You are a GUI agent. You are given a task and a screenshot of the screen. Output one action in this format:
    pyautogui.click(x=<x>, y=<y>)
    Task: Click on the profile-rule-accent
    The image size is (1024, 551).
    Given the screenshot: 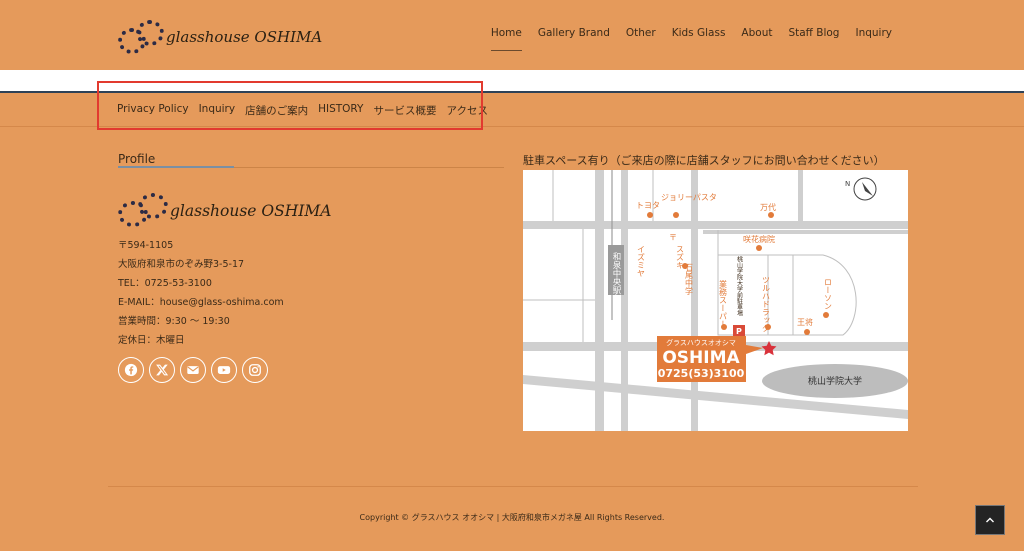 What is the action you would take?
    pyautogui.click(x=176, y=167)
    